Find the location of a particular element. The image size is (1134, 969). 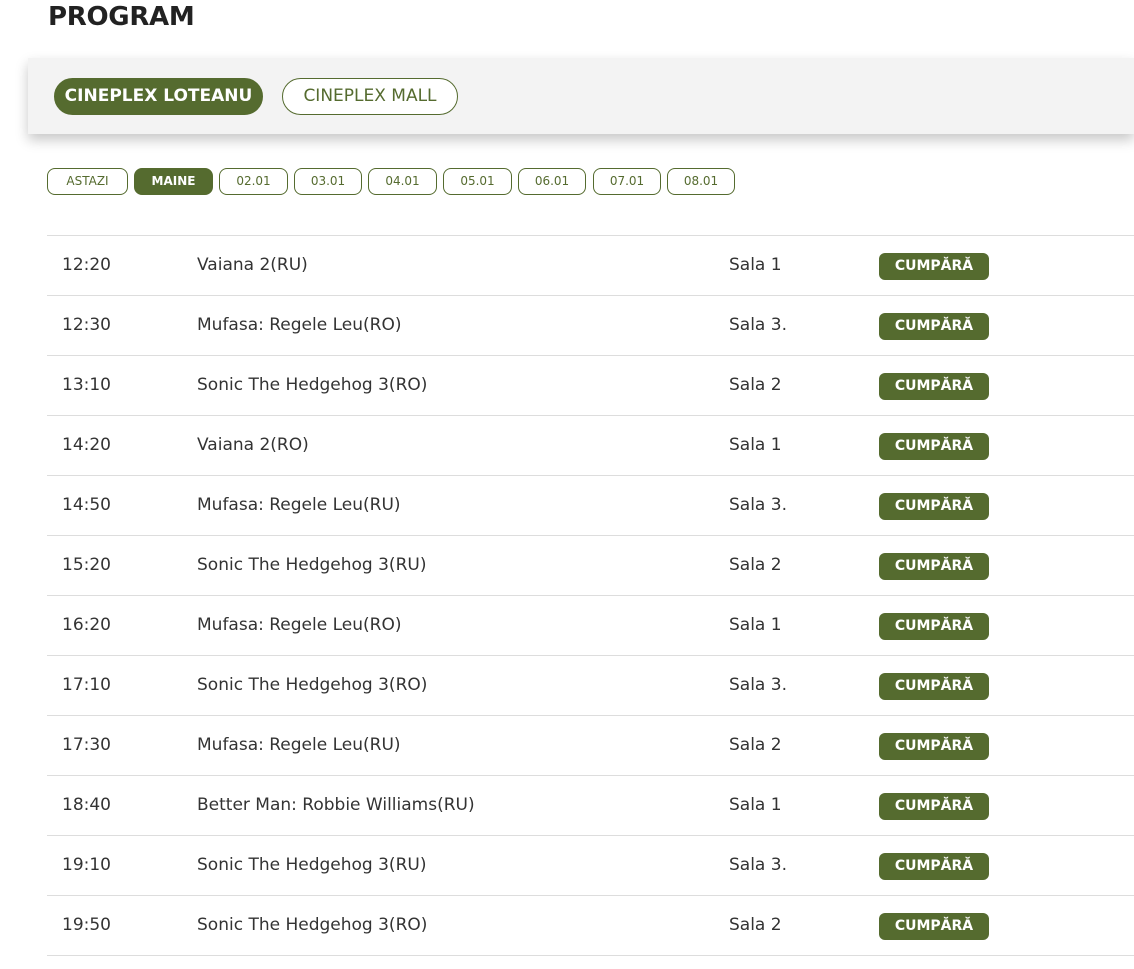

showtime-time: 12:20 is located at coordinates (86, 265).